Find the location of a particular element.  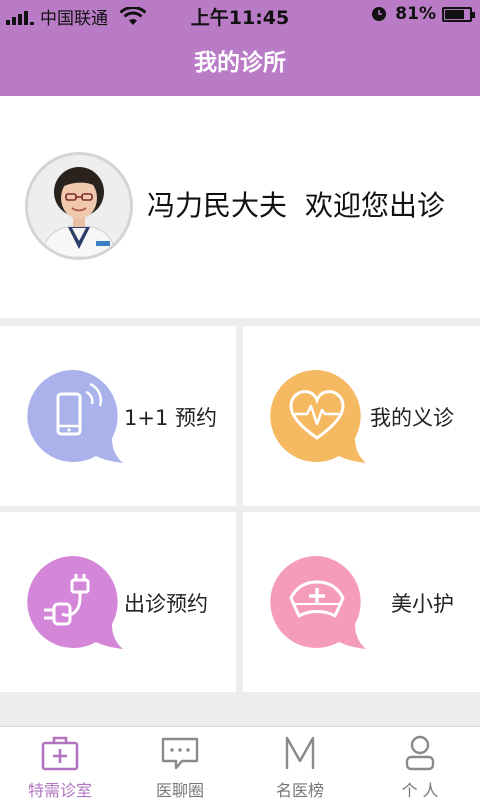

status-right: 81% is located at coordinates (423, 14).